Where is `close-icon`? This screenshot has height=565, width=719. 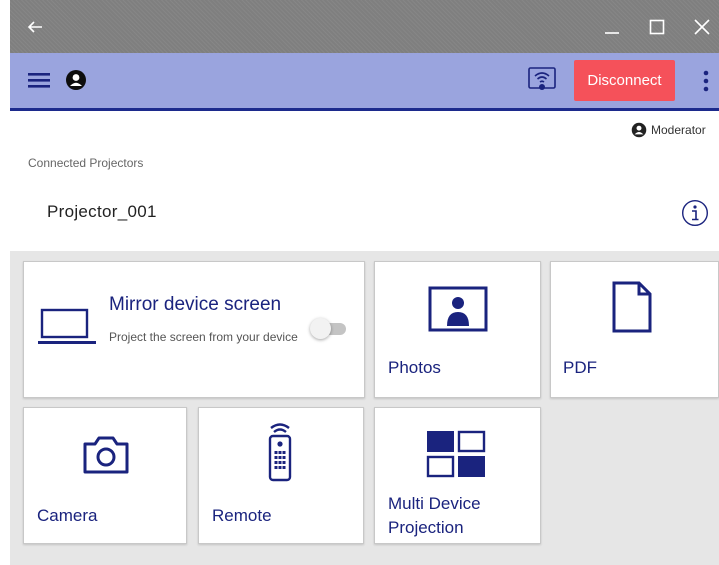 close-icon is located at coordinates (702, 26).